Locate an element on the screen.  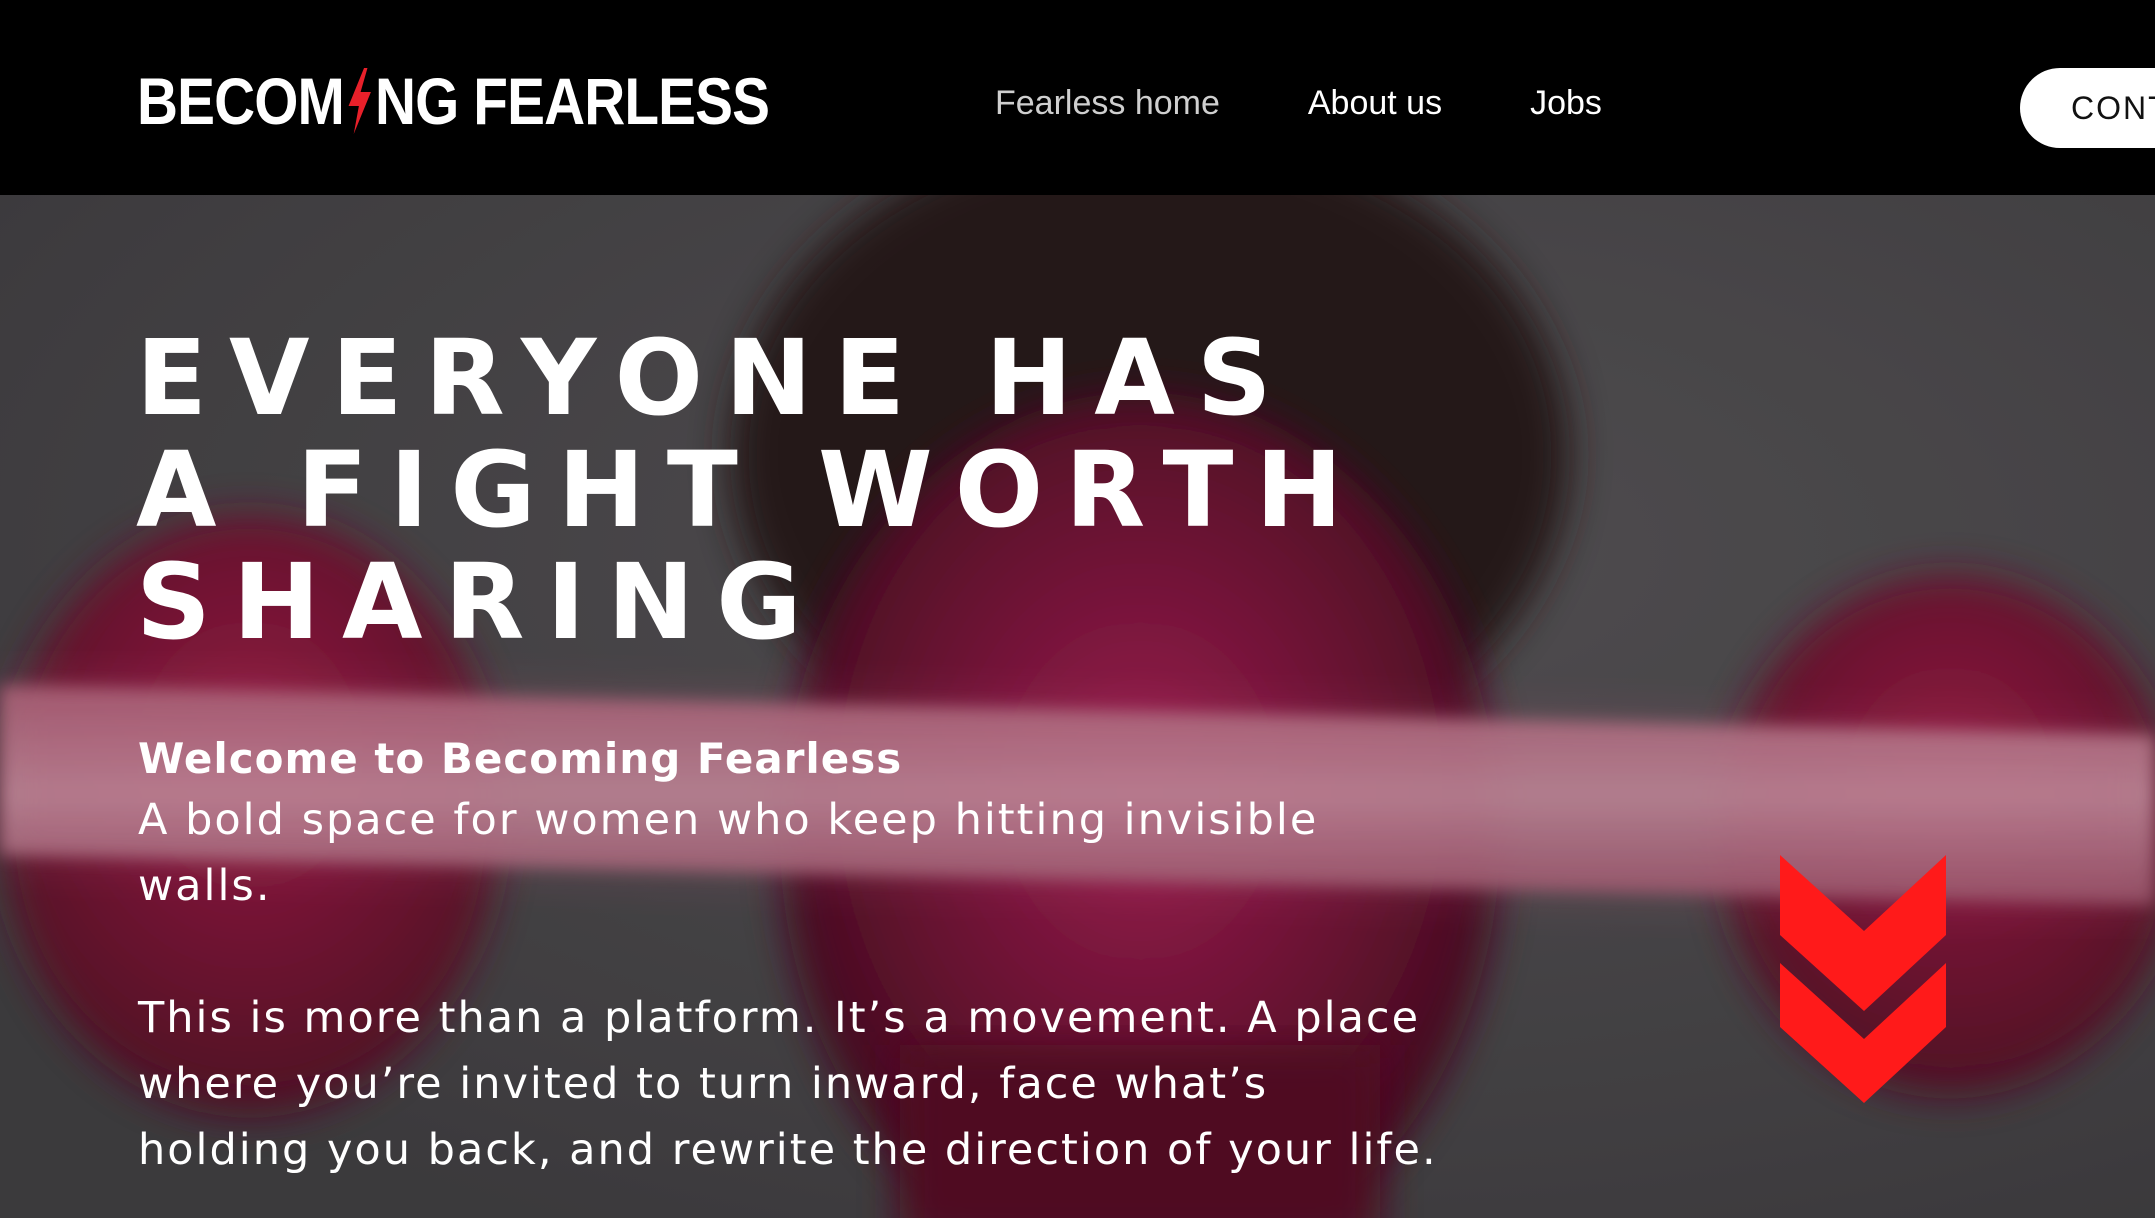
lightning-bolt-icon is located at coordinates (359, 101).